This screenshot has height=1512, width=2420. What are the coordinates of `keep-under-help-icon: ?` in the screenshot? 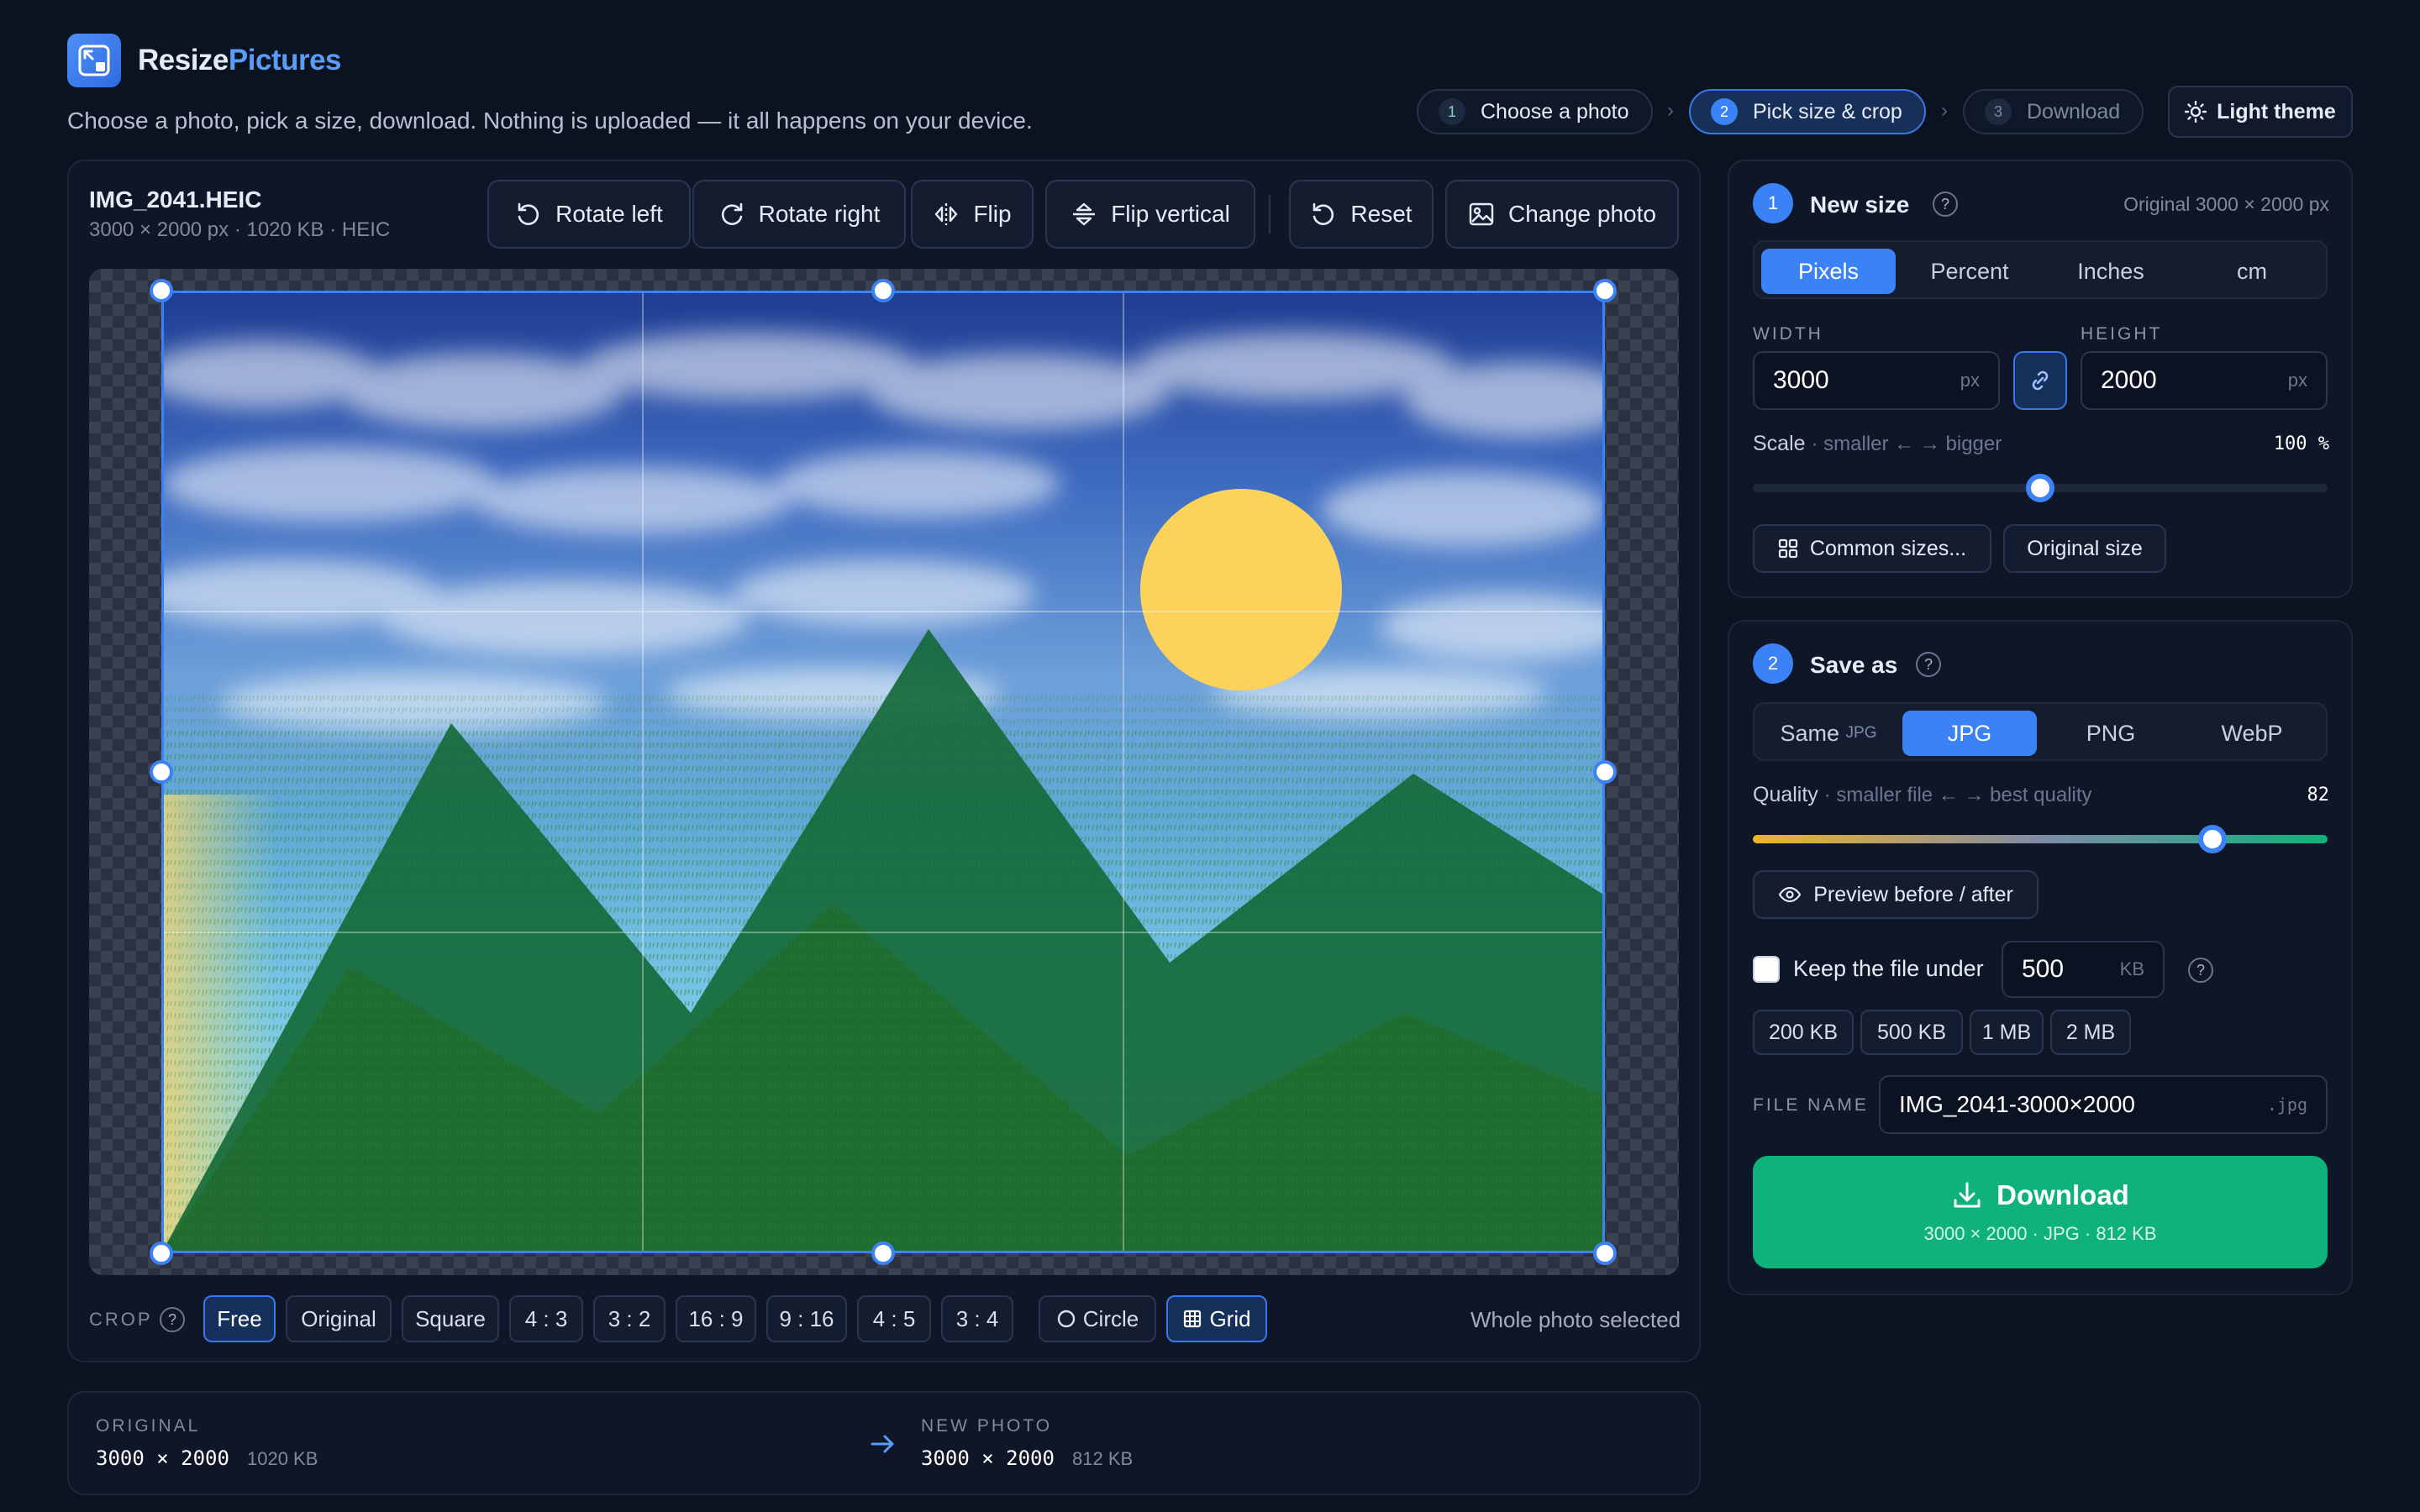 It's located at (2201, 970).